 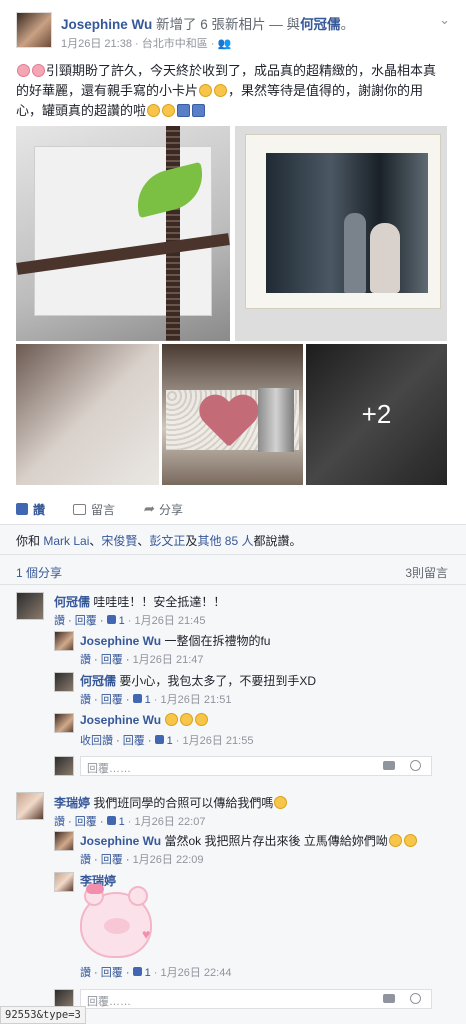 I want to click on comment: 何冠儒 哇哇哇！！安全抵達！！, so click(x=139, y=601).